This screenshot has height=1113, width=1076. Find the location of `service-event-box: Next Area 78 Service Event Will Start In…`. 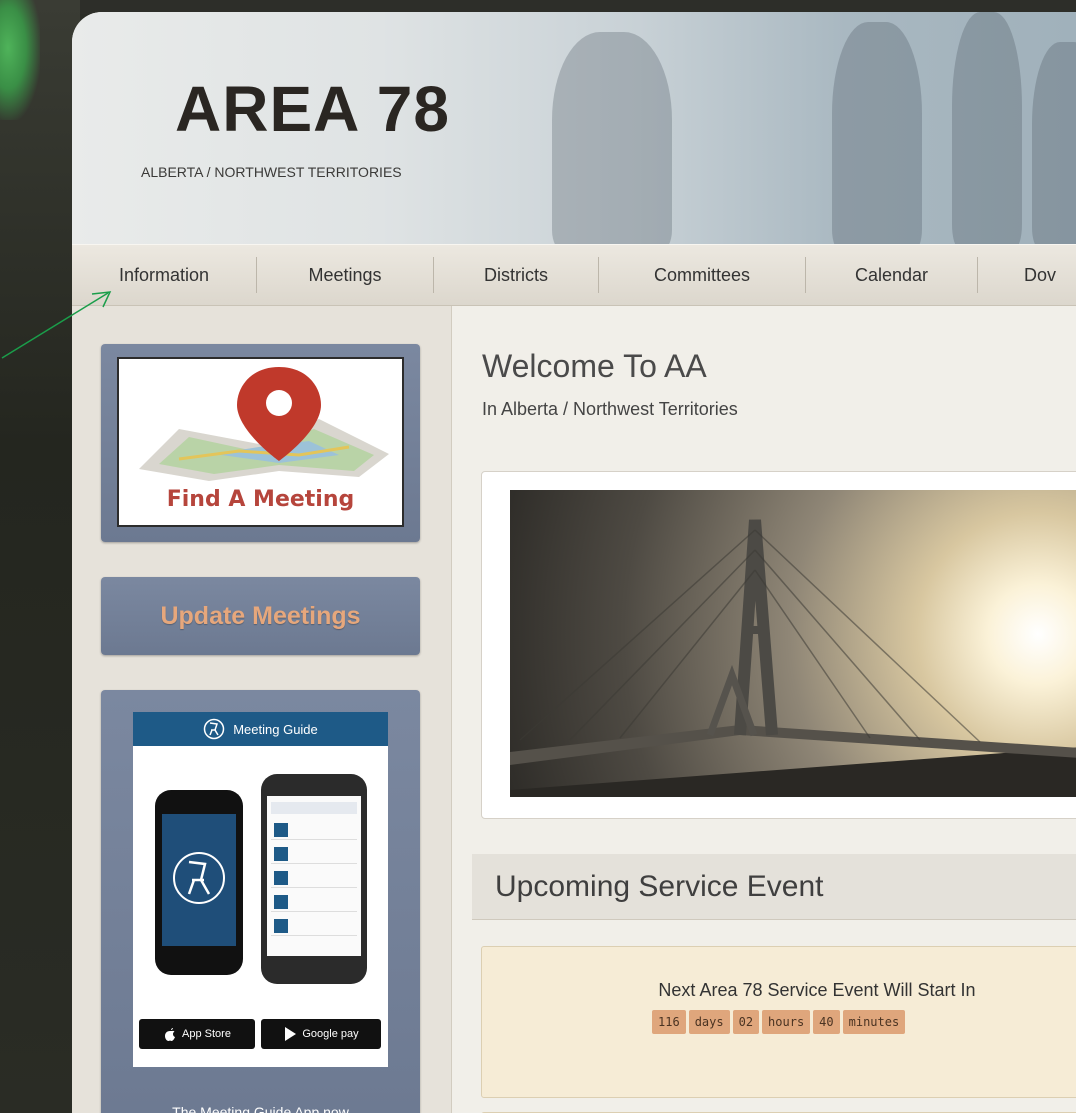

service-event-box: Next Area 78 Service Event Will Start In… is located at coordinates (778, 1022).